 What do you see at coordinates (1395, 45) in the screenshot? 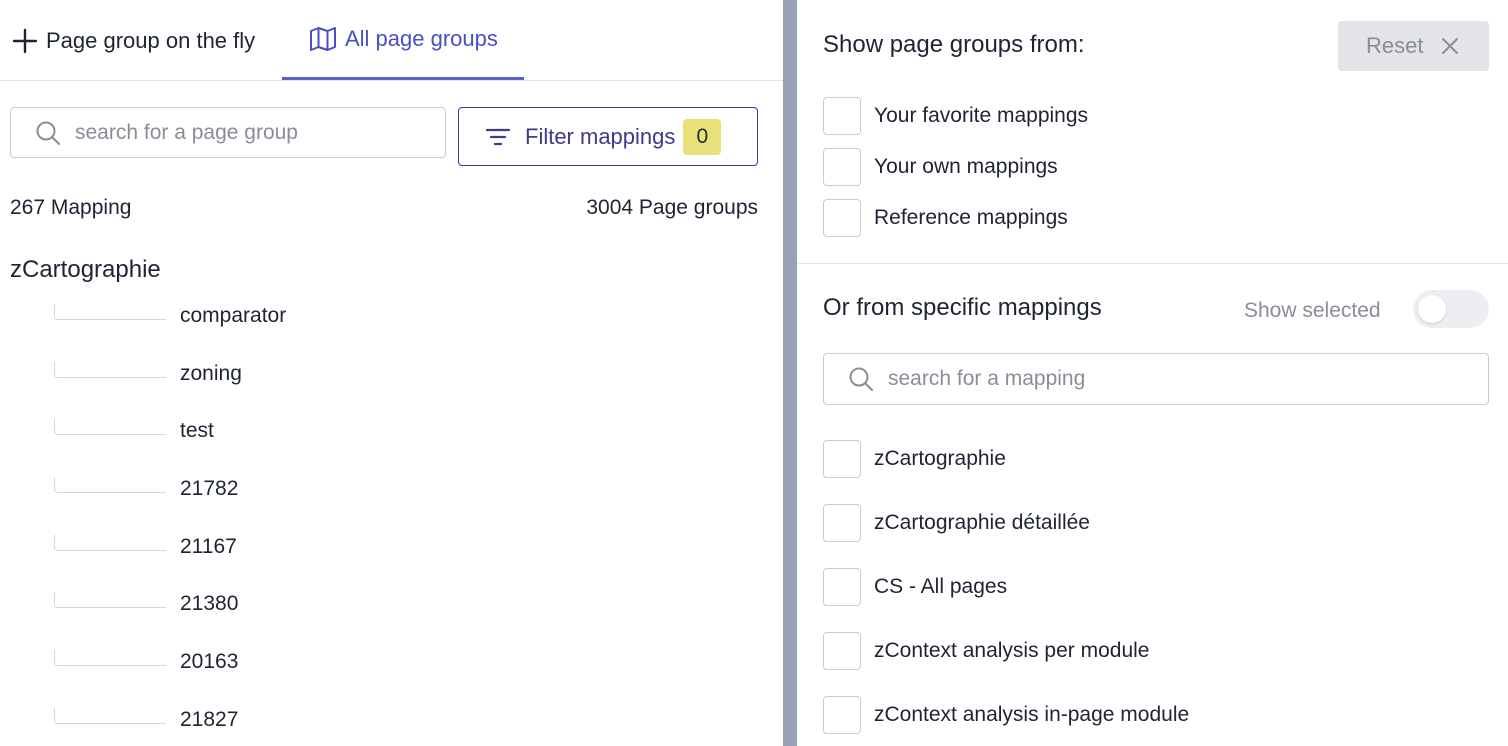
I see `reset-label: Reset` at bounding box center [1395, 45].